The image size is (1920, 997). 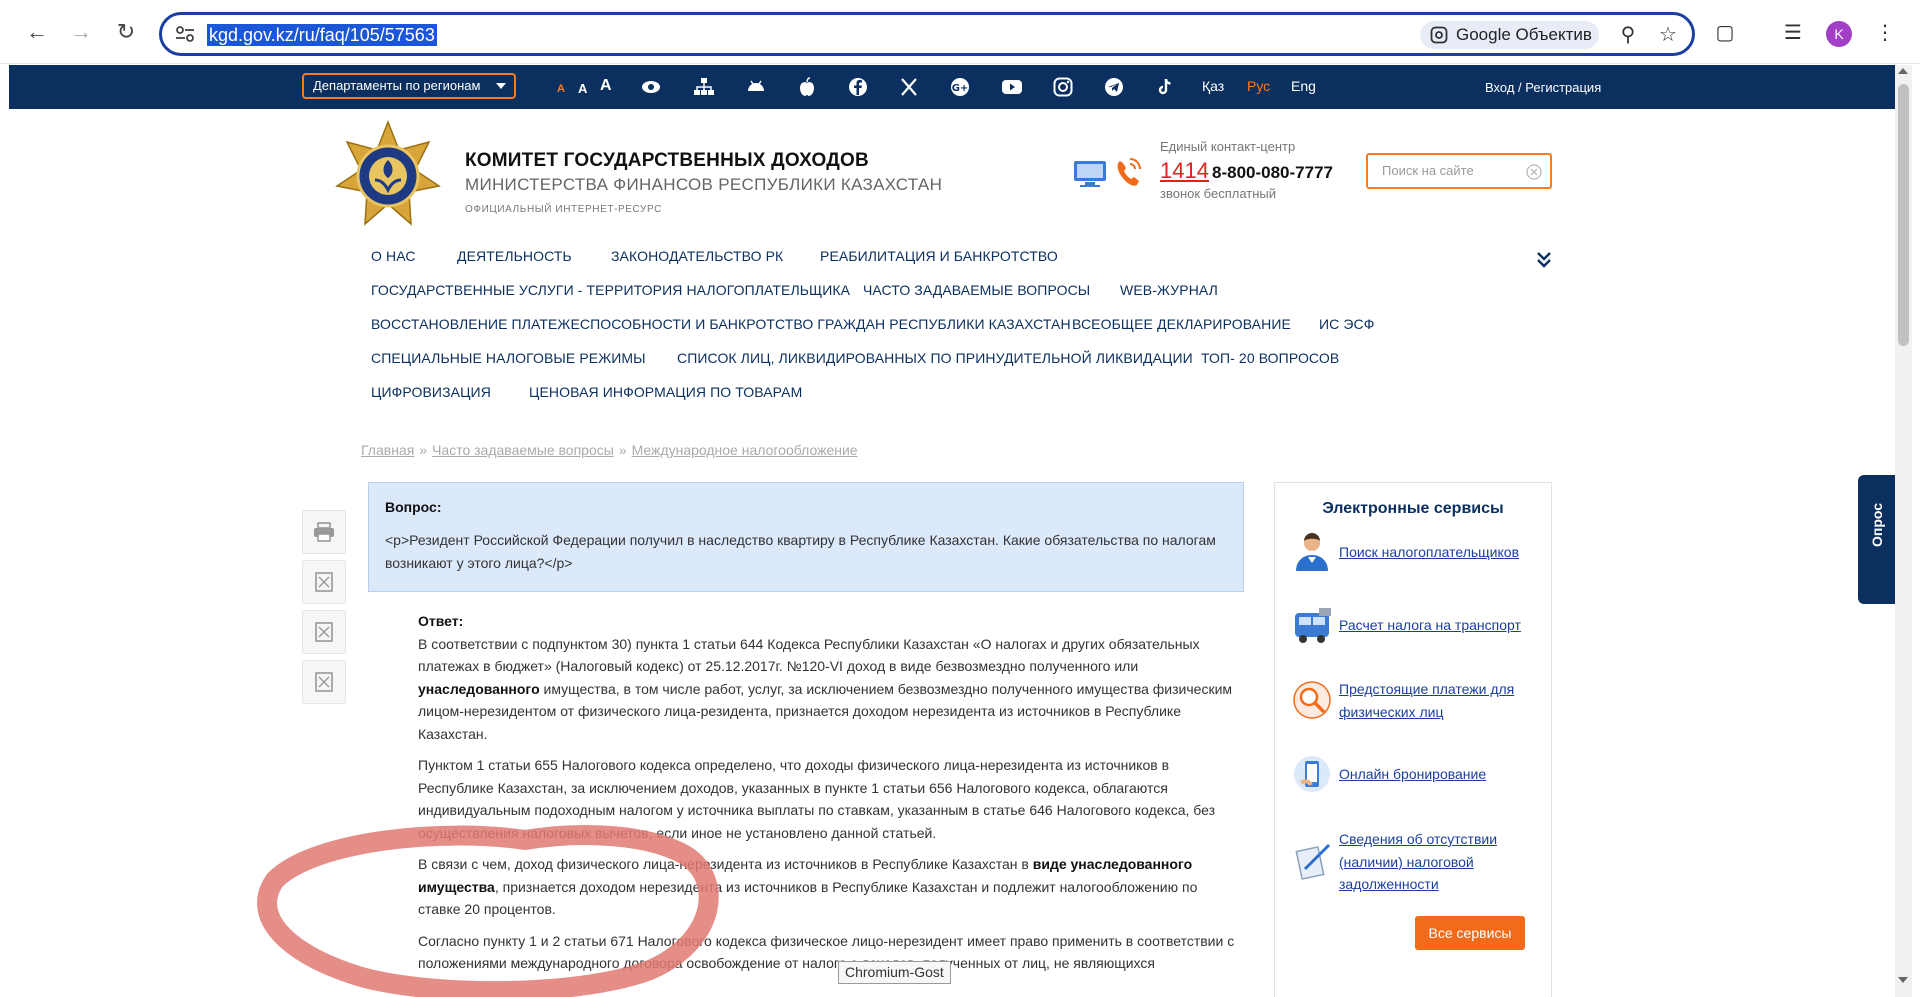 What do you see at coordinates (1313, 861) in the screenshot?
I see `document-pen-icon` at bounding box center [1313, 861].